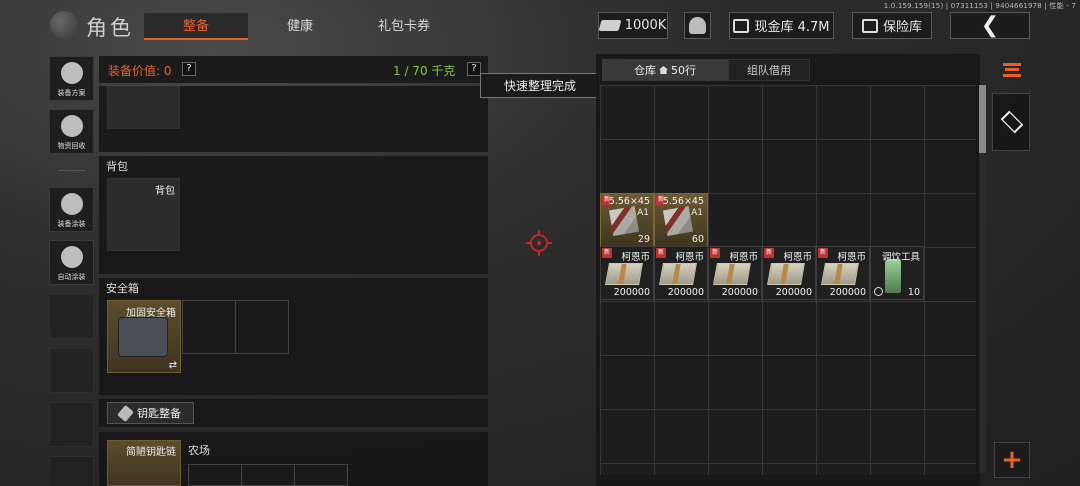 The image size is (1080, 486). I want to click on layers-icon, so click(1012, 122).